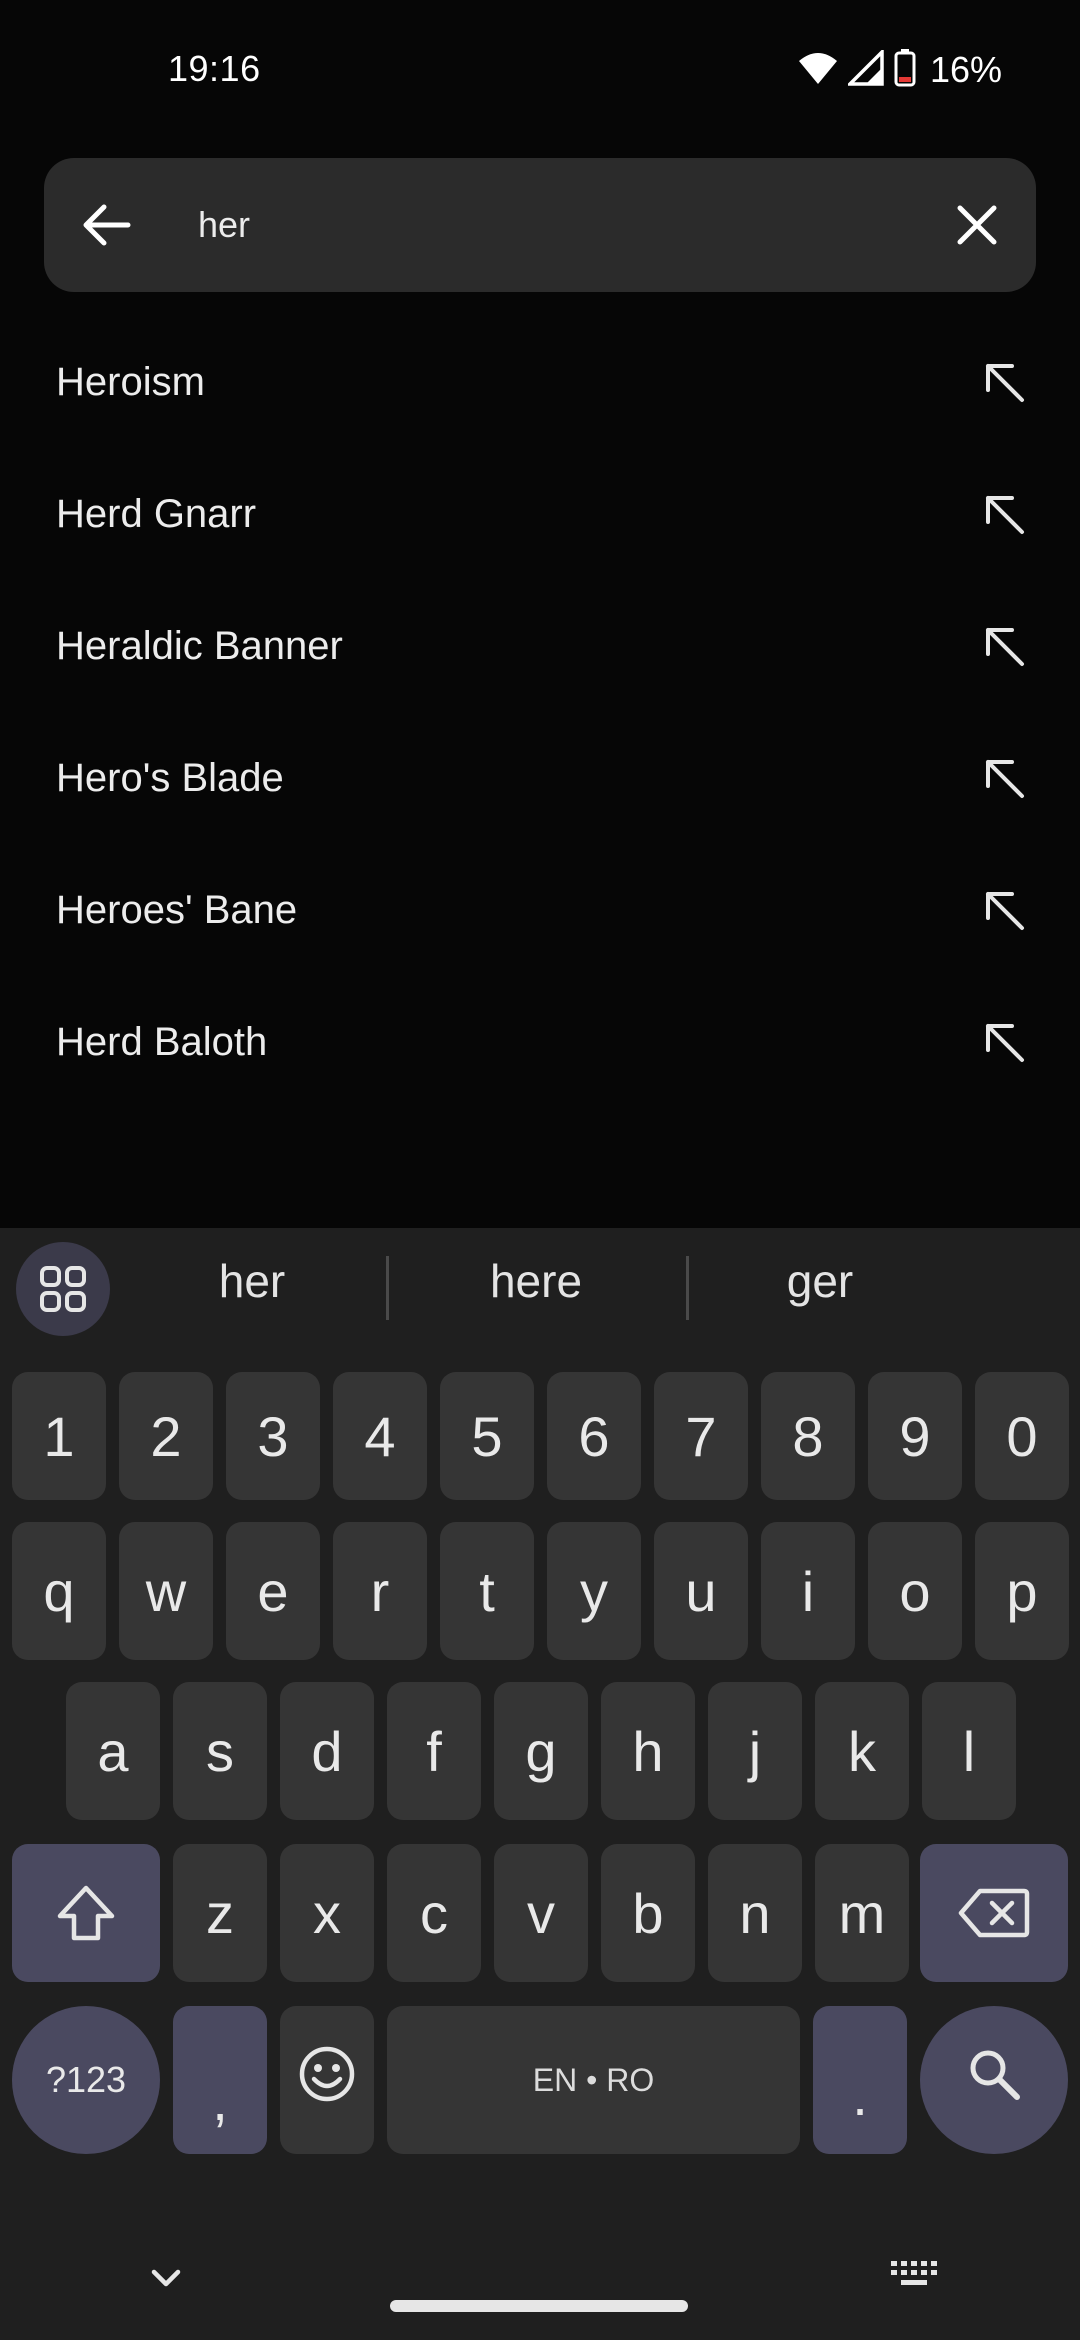 The image size is (1080, 2340). I want to click on word-suggestion: her, so click(252, 1284).